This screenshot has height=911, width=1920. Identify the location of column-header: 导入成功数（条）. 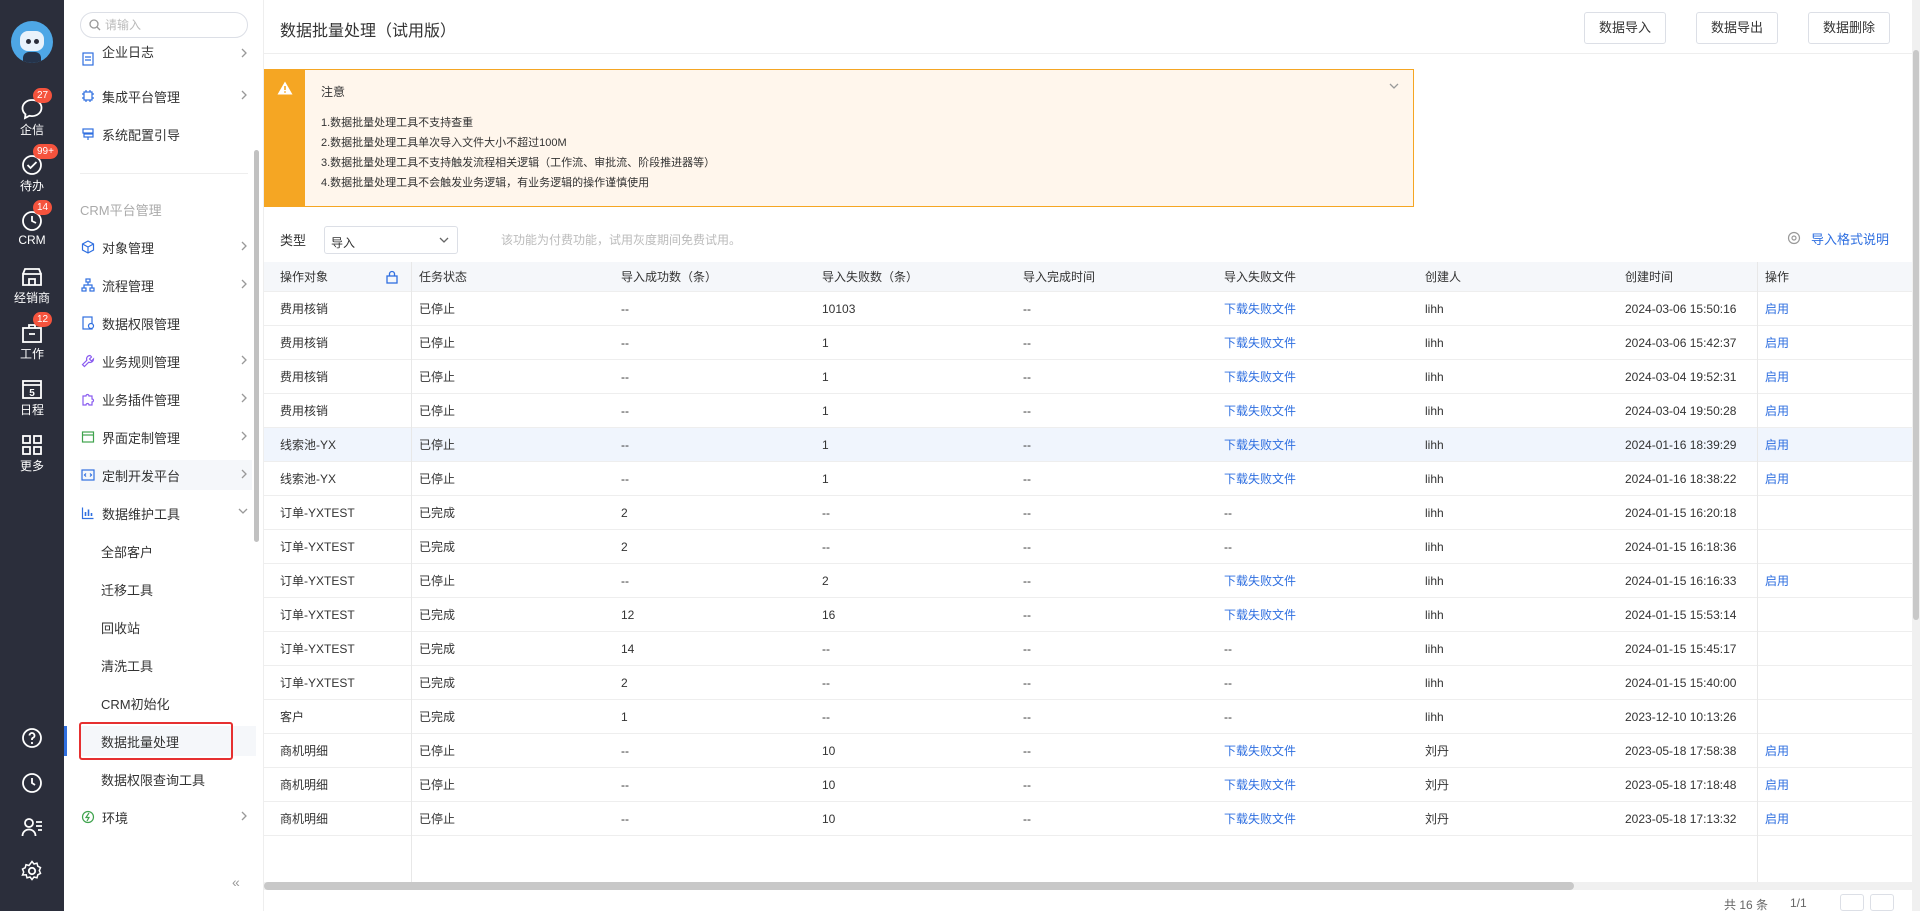
(669, 276).